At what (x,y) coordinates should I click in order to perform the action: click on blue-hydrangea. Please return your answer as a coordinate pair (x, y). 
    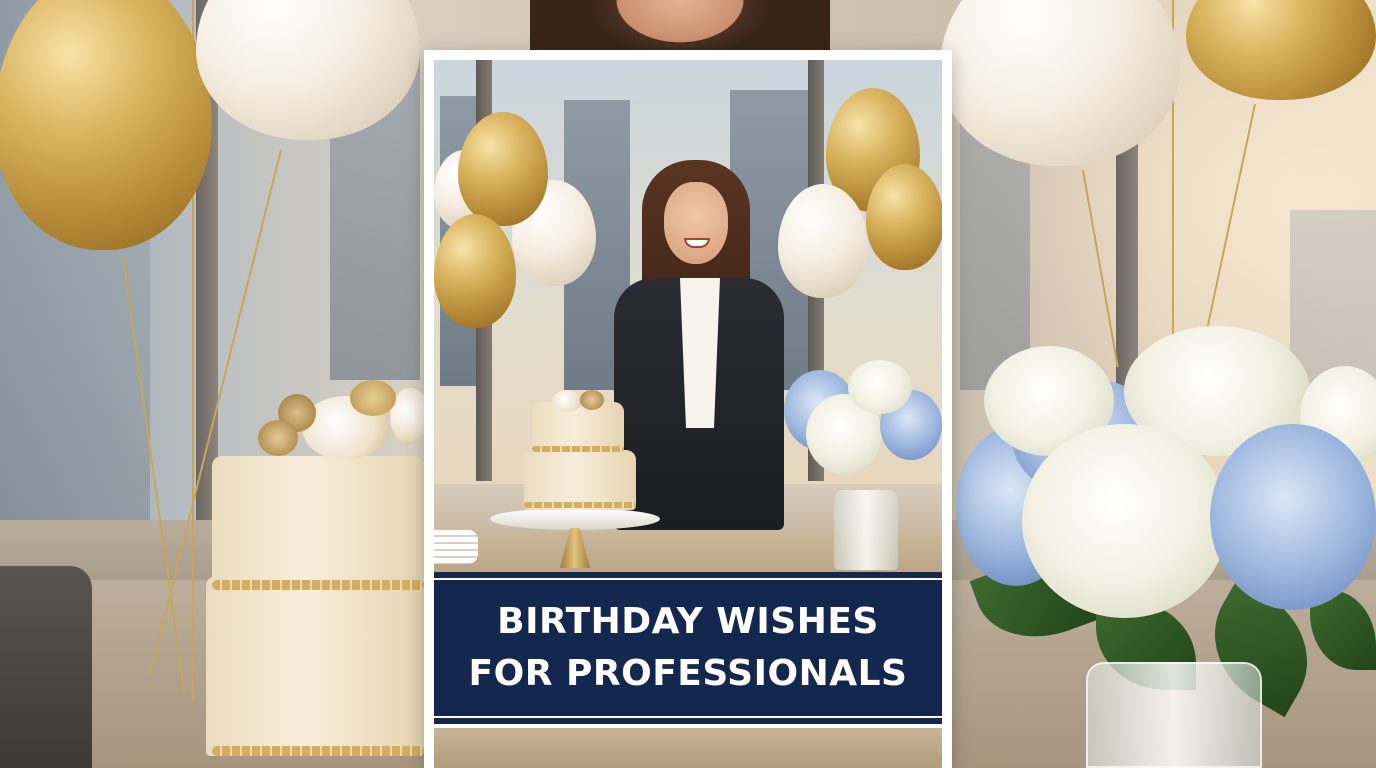
    Looking at the image, I should click on (1293, 517).